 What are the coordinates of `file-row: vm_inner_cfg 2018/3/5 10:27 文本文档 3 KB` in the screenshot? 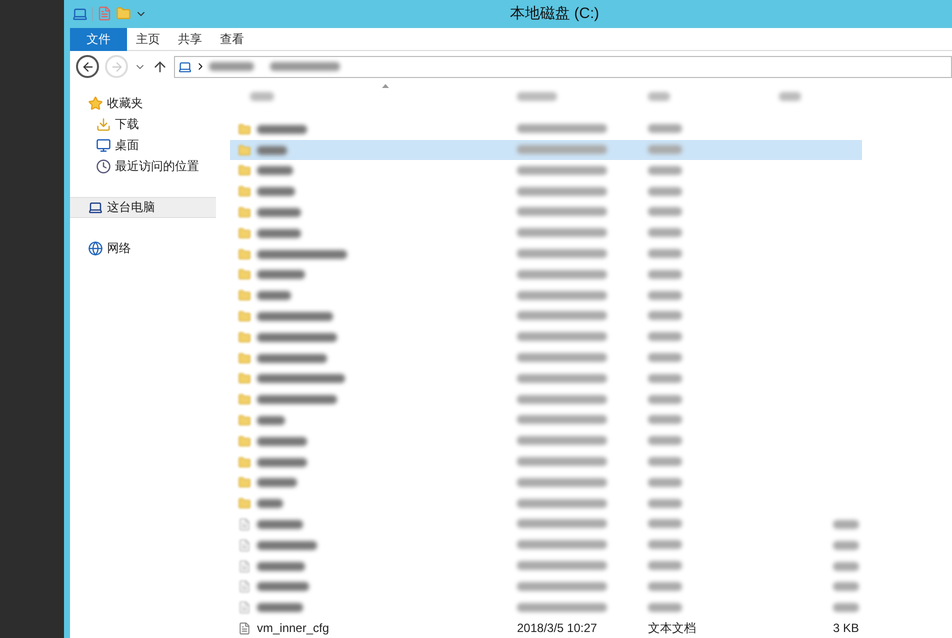 It's located at (546, 628).